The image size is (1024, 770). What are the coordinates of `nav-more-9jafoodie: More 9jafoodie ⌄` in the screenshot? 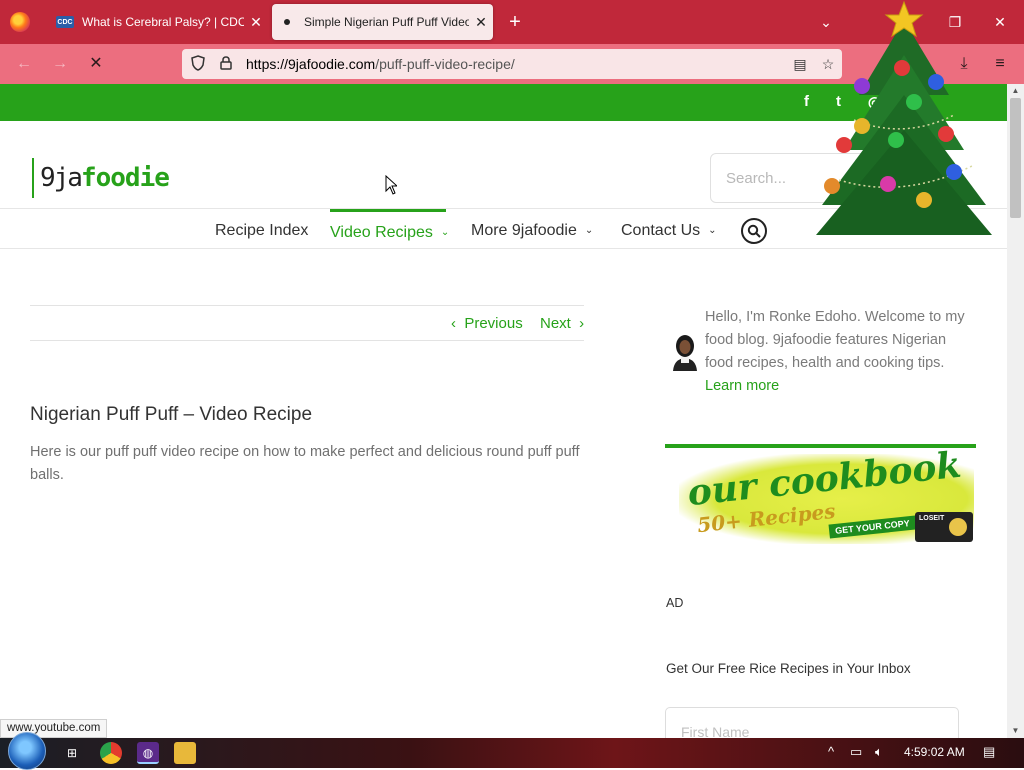 It's located at (532, 229).